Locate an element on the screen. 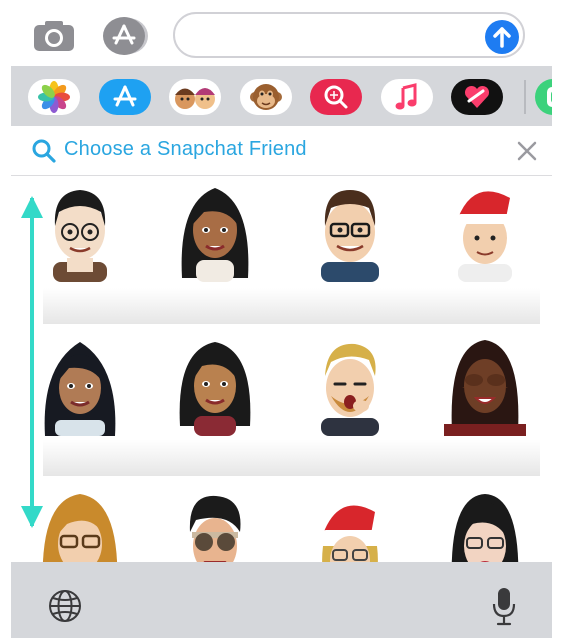 The image size is (564, 638). search-prompt-label: Choose a Snapchat Friend is located at coordinates (185, 149).